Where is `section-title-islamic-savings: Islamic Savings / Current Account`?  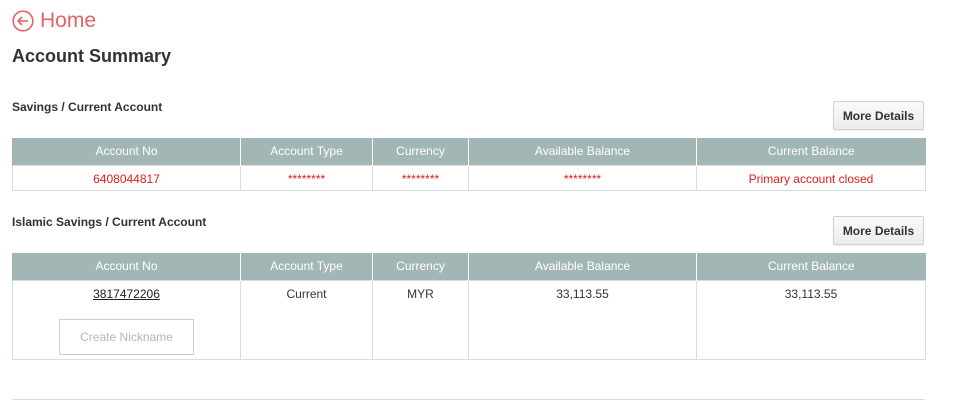
section-title-islamic-savings: Islamic Savings / Current Account is located at coordinates (109, 222).